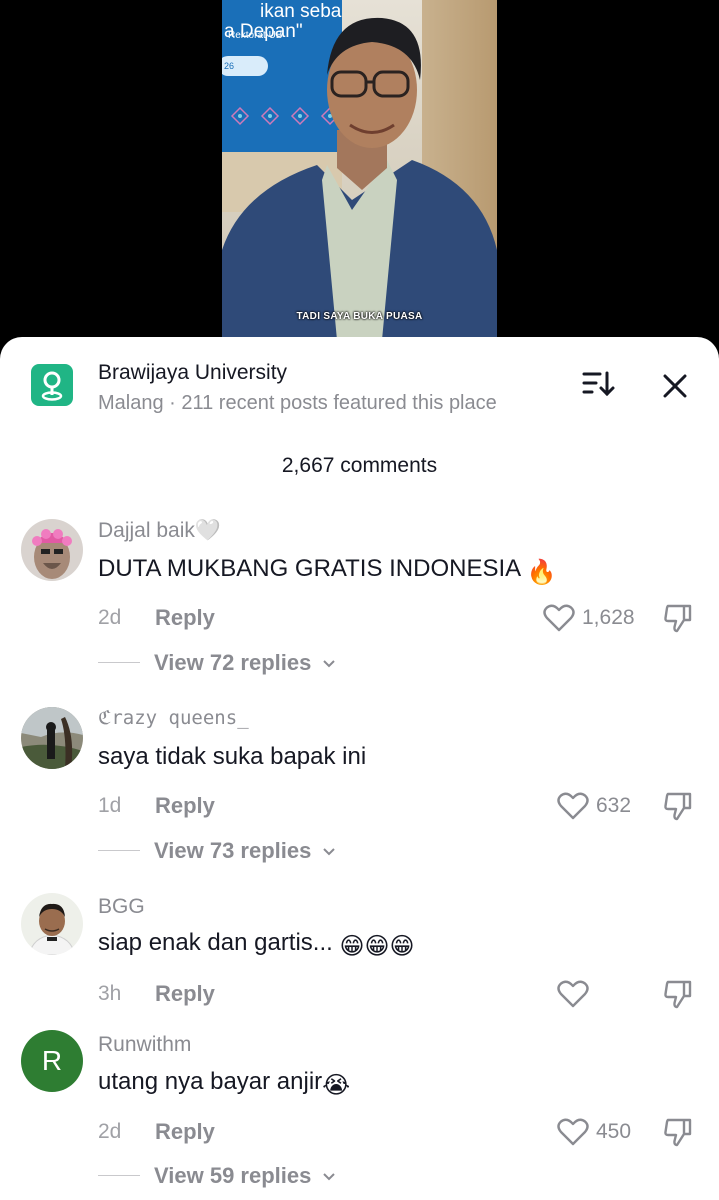  What do you see at coordinates (359, 465) in the screenshot?
I see `comments-count: 2,667 comments` at bounding box center [359, 465].